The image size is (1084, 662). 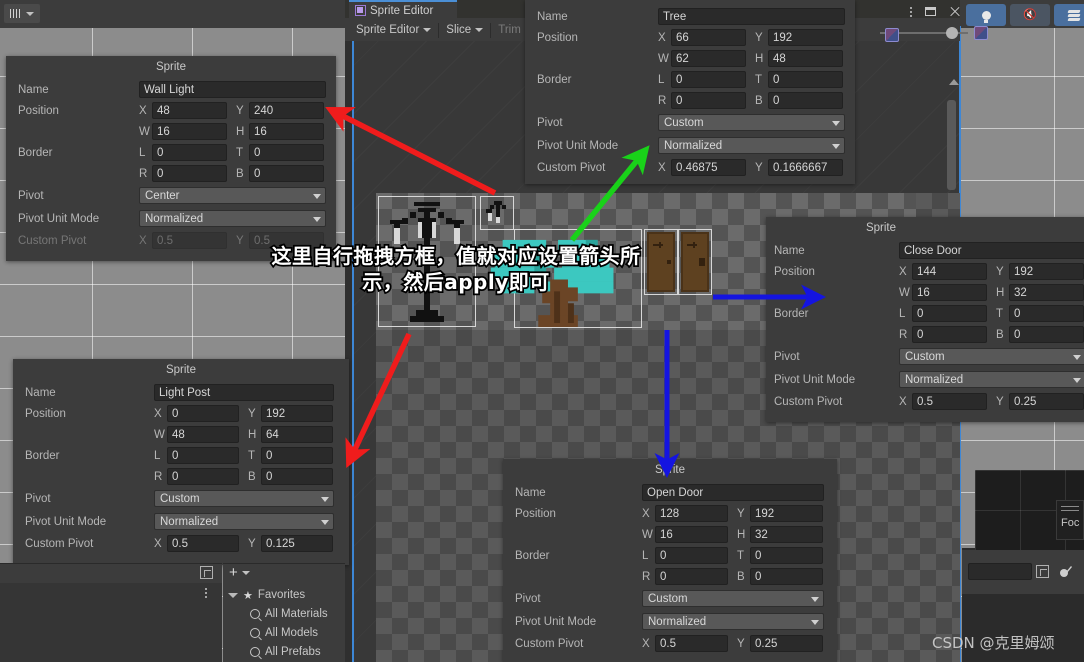 I want to click on tree-item-all-models: All Models, so click(x=284, y=633).